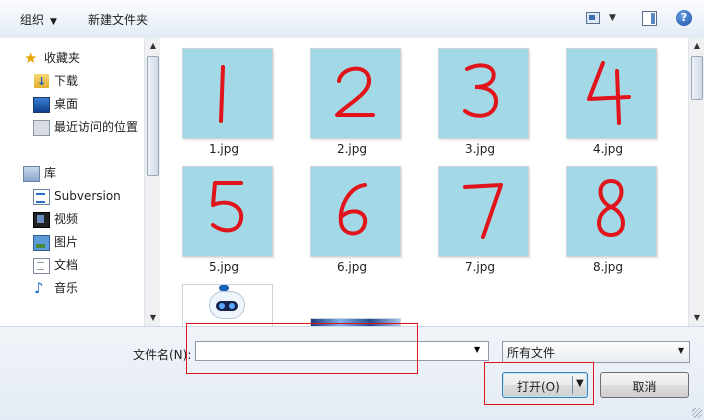 Image resolution: width=704 pixels, height=420 pixels. Describe the element at coordinates (162, 355) in the screenshot. I see `filename-label: 文件名(N):` at that location.